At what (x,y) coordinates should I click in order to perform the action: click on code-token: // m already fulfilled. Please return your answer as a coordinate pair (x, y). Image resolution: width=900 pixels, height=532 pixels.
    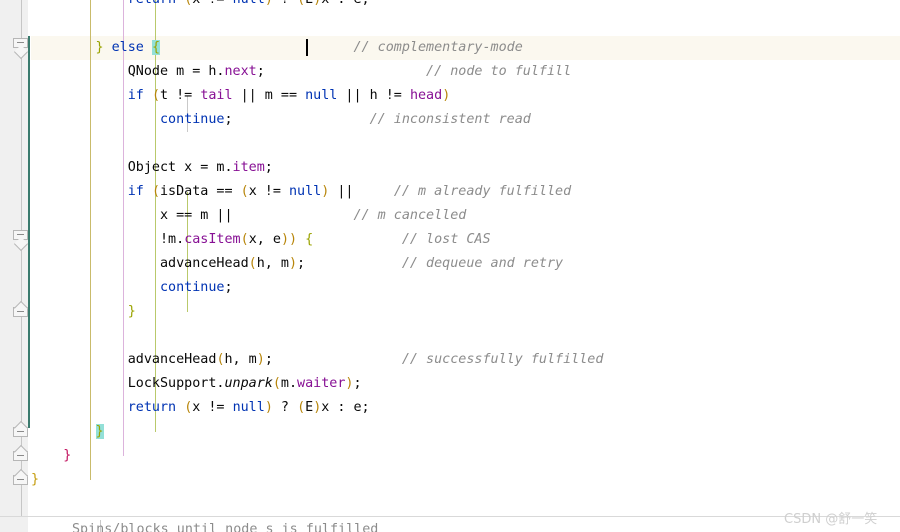
    Looking at the image, I should click on (482, 191).